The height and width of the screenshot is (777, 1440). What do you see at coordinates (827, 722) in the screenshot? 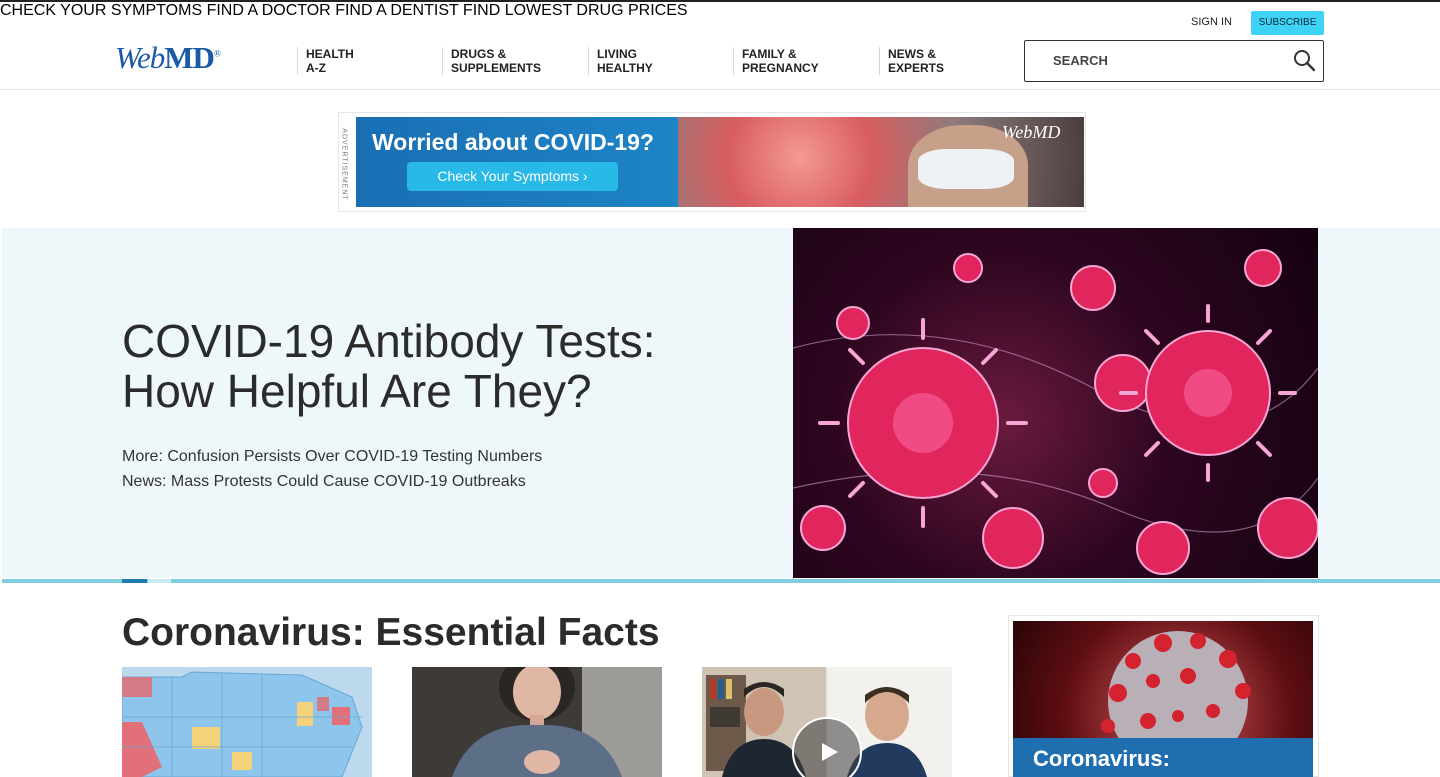
I see `card-video-interview` at bounding box center [827, 722].